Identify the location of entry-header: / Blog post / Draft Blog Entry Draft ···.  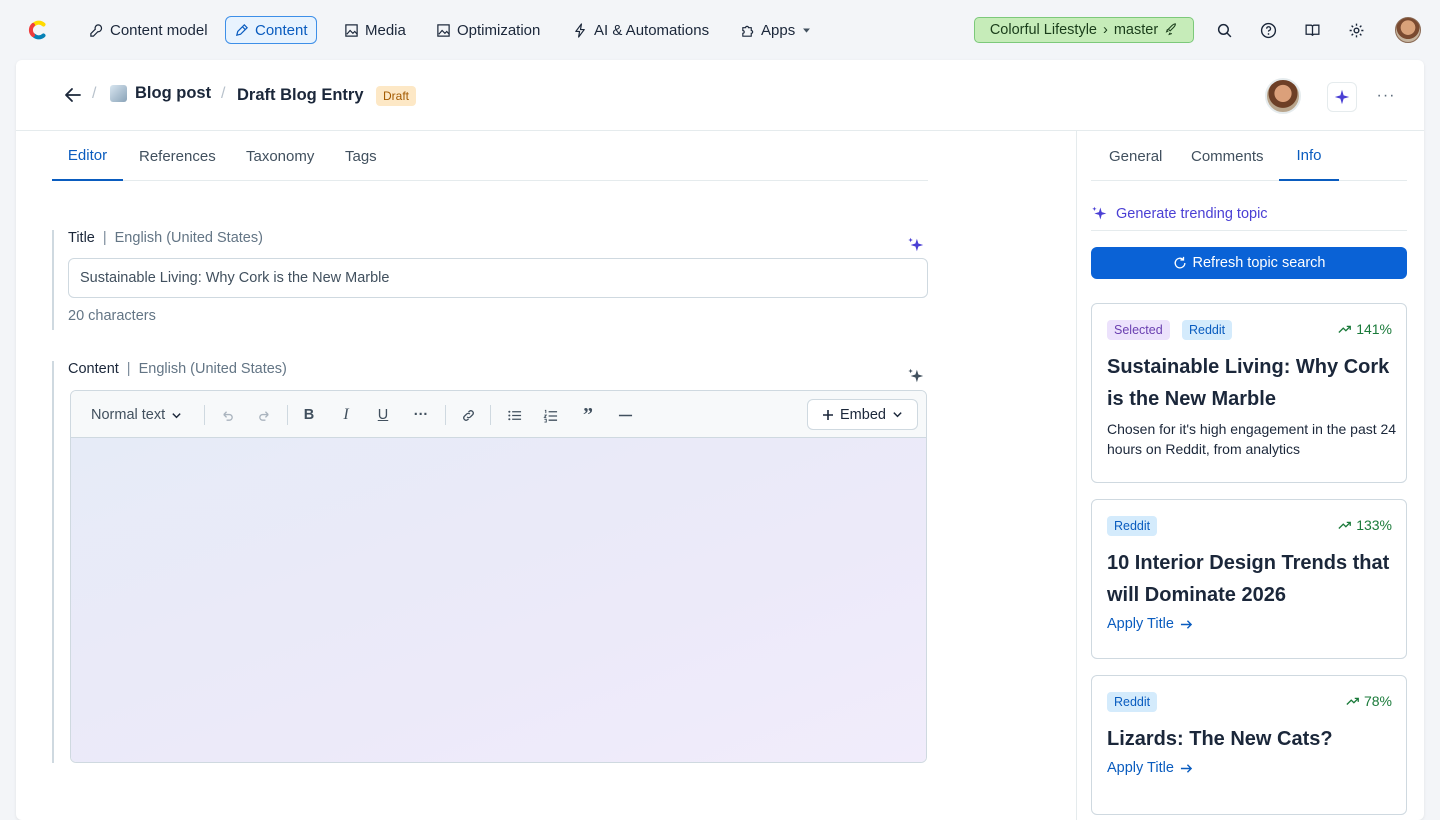
(720, 95).